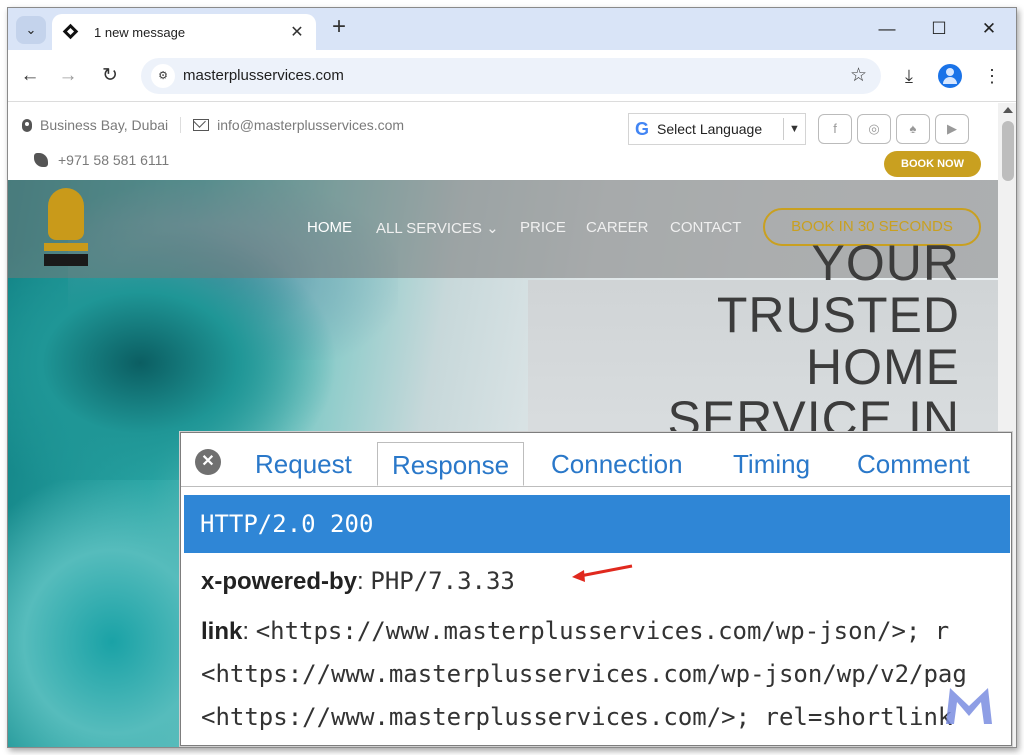 The width and height of the screenshot is (1024, 755). Describe the element at coordinates (858, 75) in the screenshot. I see `bookmark-star-icon: ☆` at that location.